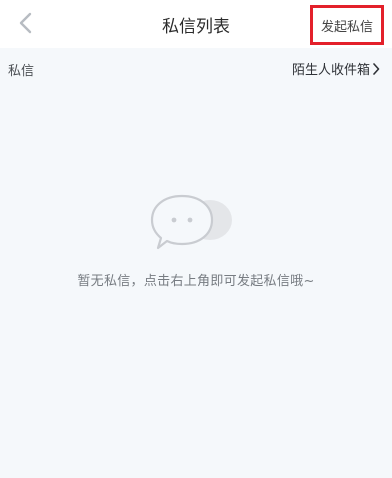 This screenshot has width=392, height=478. What do you see at coordinates (376, 68) in the screenshot?
I see `chevron-right-icon` at bounding box center [376, 68].